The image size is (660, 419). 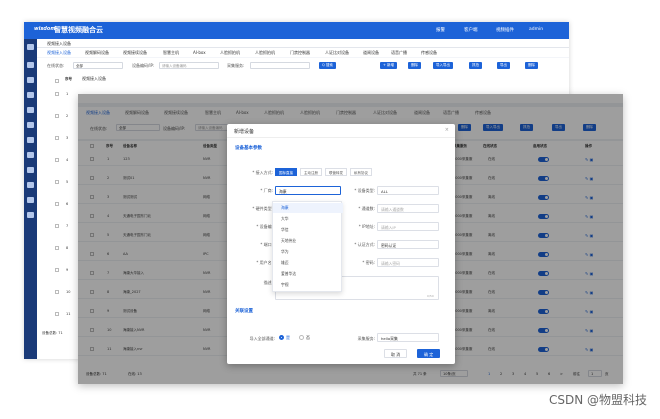 What do you see at coordinates (68, 314) in the screenshot?
I see `back-row-number: 11` at bounding box center [68, 314].